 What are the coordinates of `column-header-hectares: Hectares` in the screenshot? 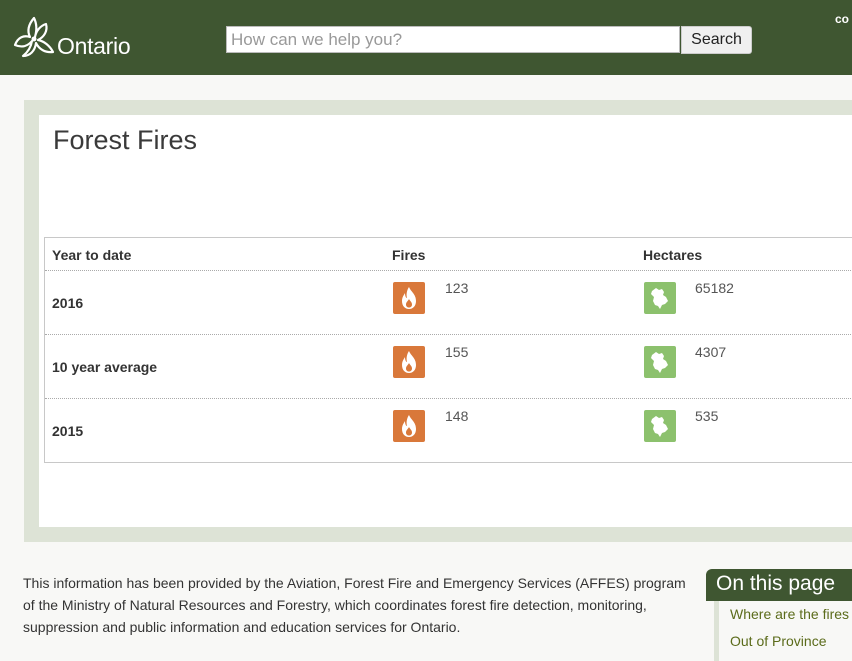 It's located at (673, 255).